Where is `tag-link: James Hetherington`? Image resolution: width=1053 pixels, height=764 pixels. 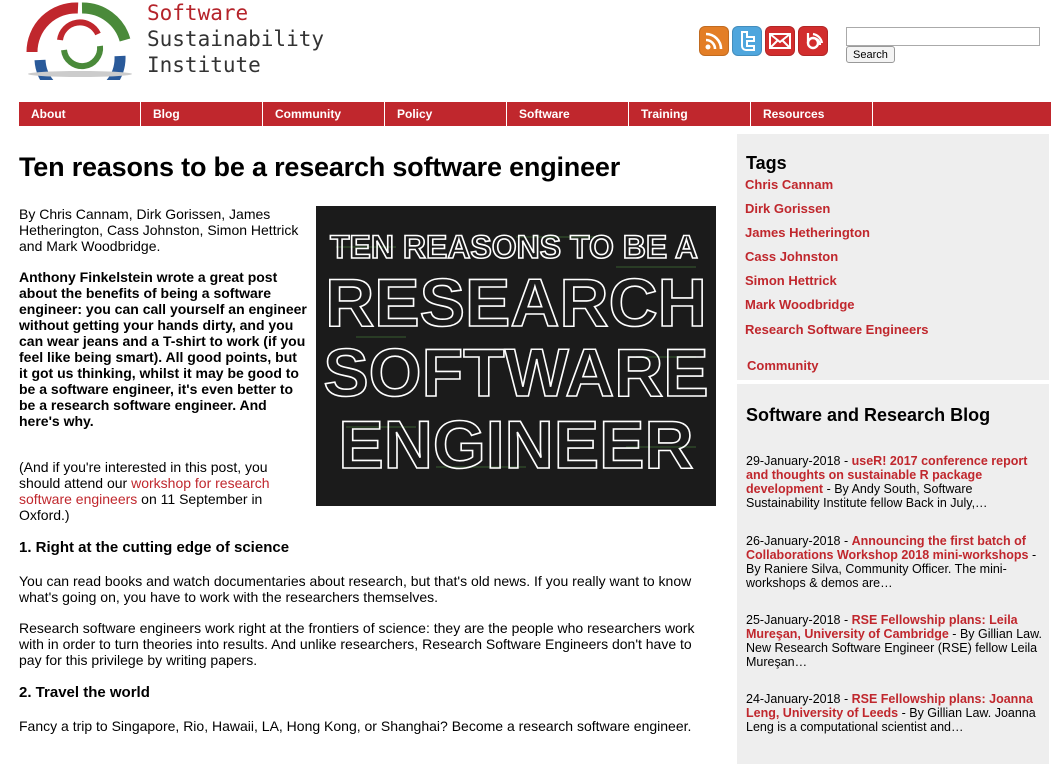
tag-link: James Hetherington is located at coordinates (807, 232).